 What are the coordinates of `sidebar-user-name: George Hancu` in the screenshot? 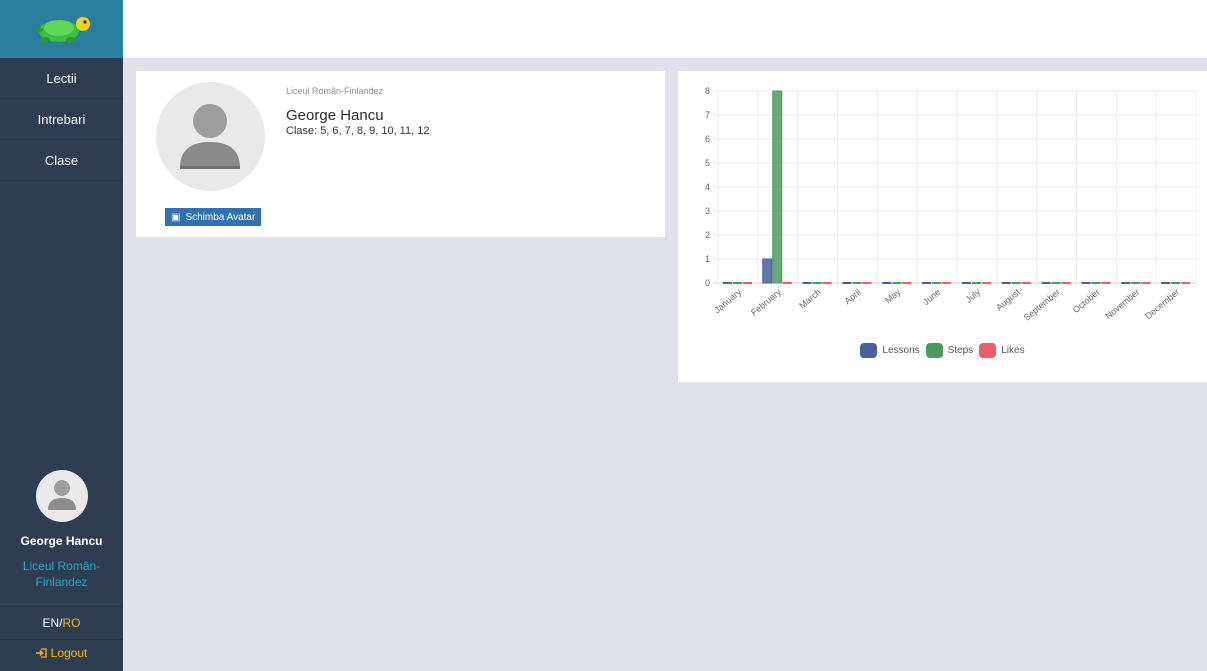 It's located at (61, 541).